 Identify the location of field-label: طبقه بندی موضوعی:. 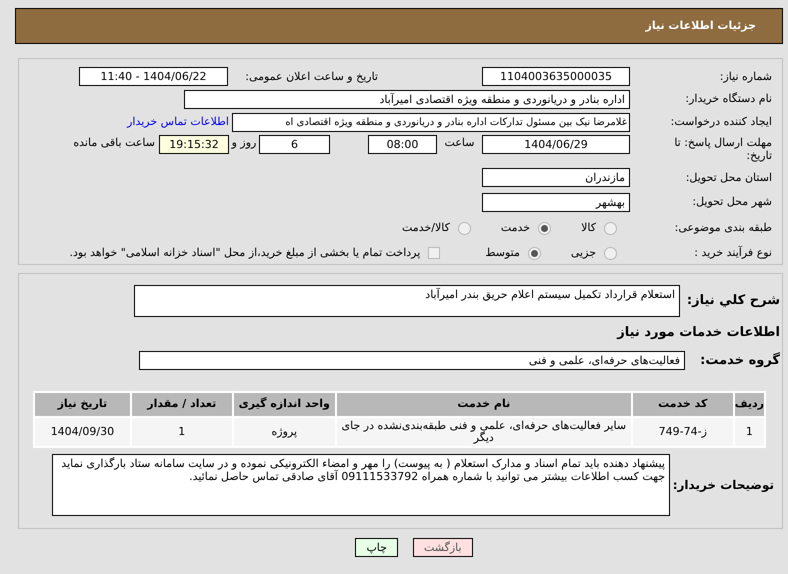
(723, 228).